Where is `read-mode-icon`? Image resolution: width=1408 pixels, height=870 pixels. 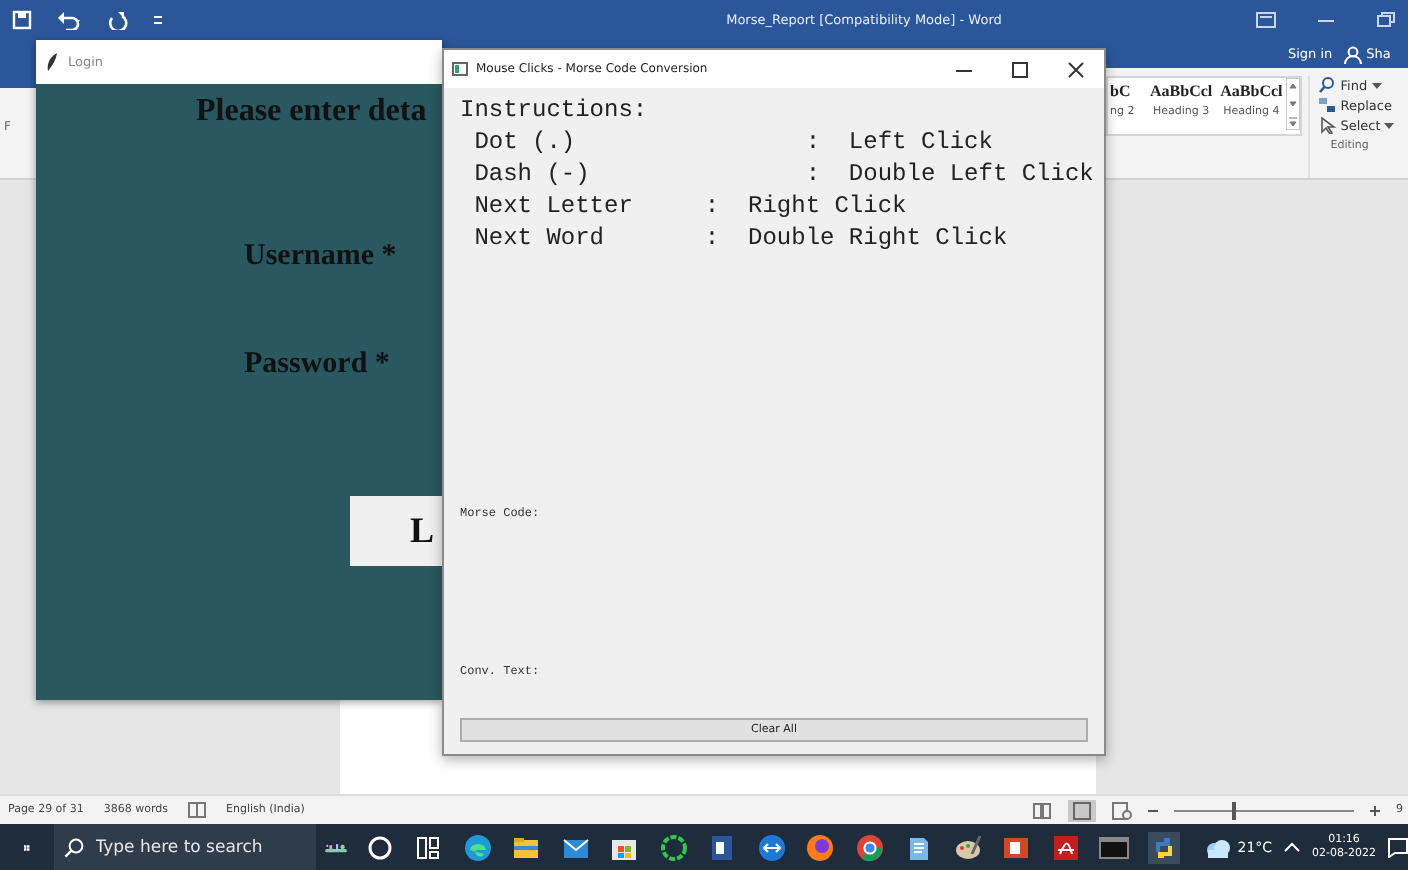 read-mode-icon is located at coordinates (1042, 810).